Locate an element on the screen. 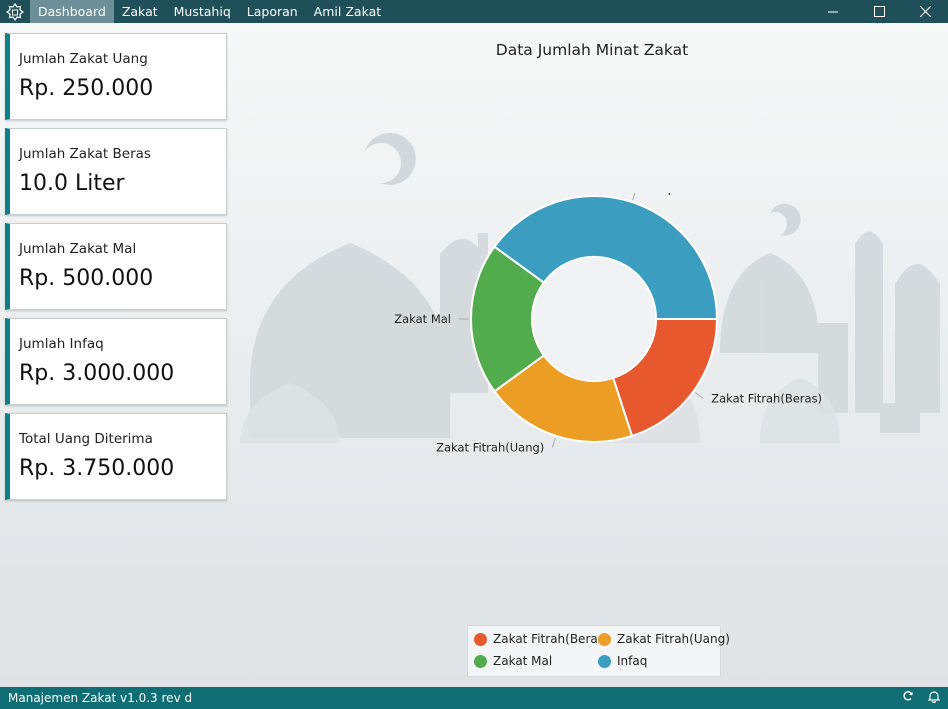  window-controls is located at coordinates (879, 11).